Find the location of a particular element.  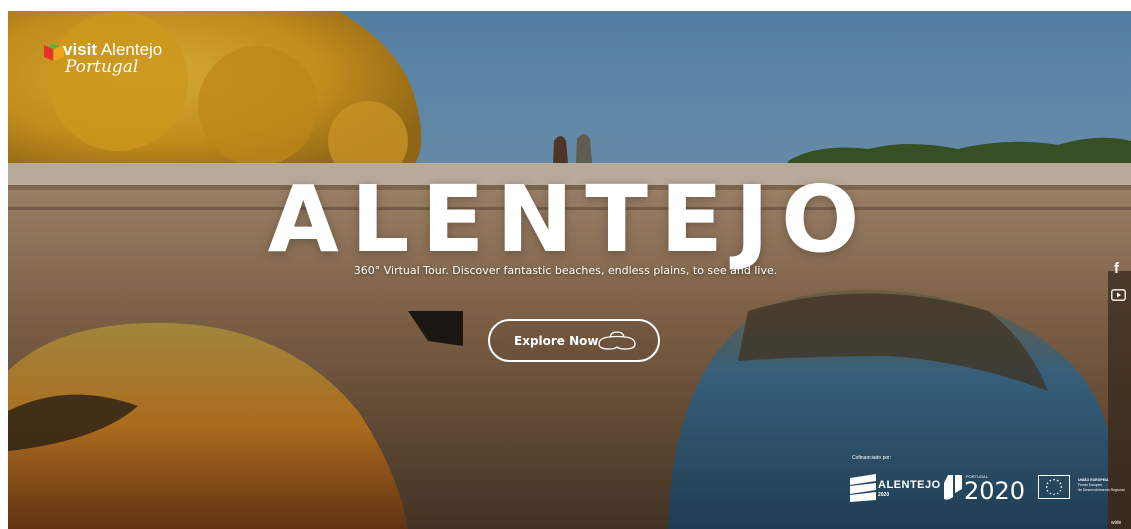

logo-line-1: visit Alentejo is located at coordinates (112, 49).